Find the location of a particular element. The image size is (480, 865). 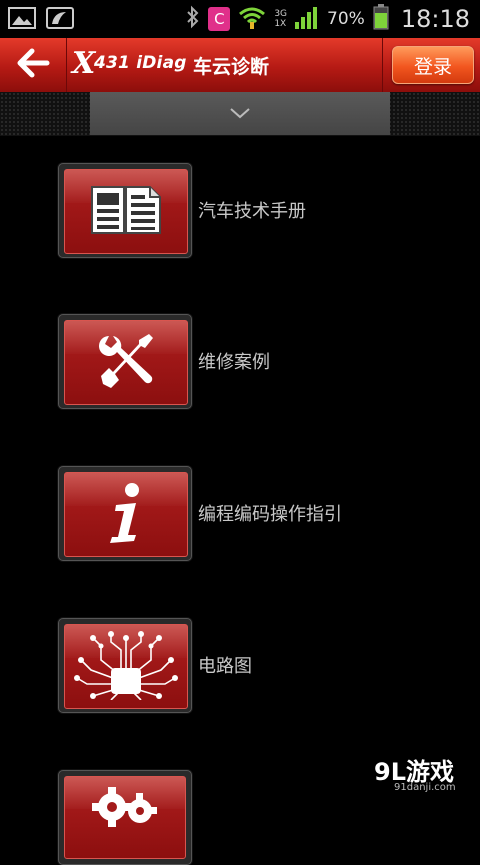

wrench-screwdriver-icon is located at coordinates (126, 363).